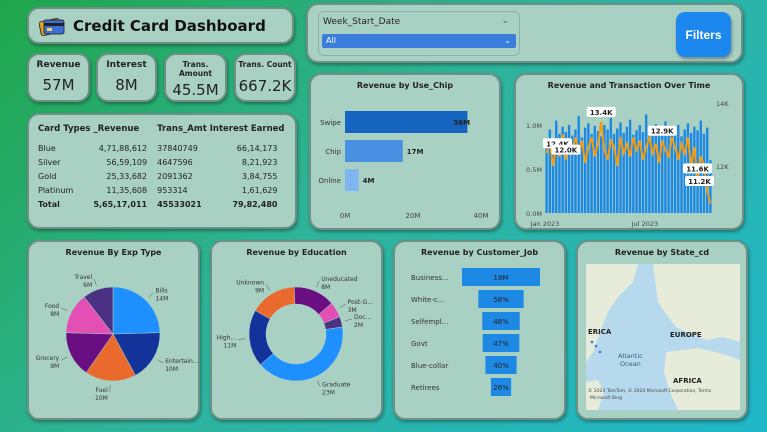 Image resolution: width=767 pixels, height=432 pixels. I want to click on table-cell: 66,14,173, so click(257, 148).